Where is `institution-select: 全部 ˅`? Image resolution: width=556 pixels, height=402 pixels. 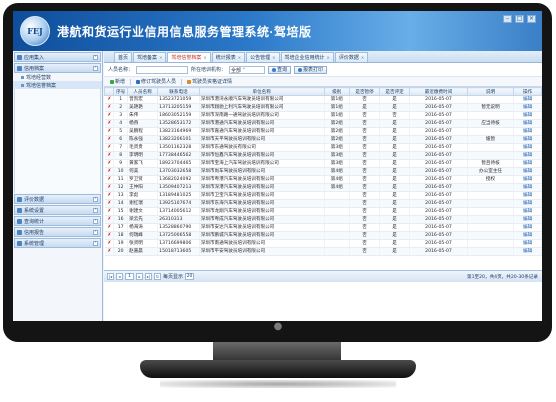
institution-select: 全部 ˅ is located at coordinates (247, 69).